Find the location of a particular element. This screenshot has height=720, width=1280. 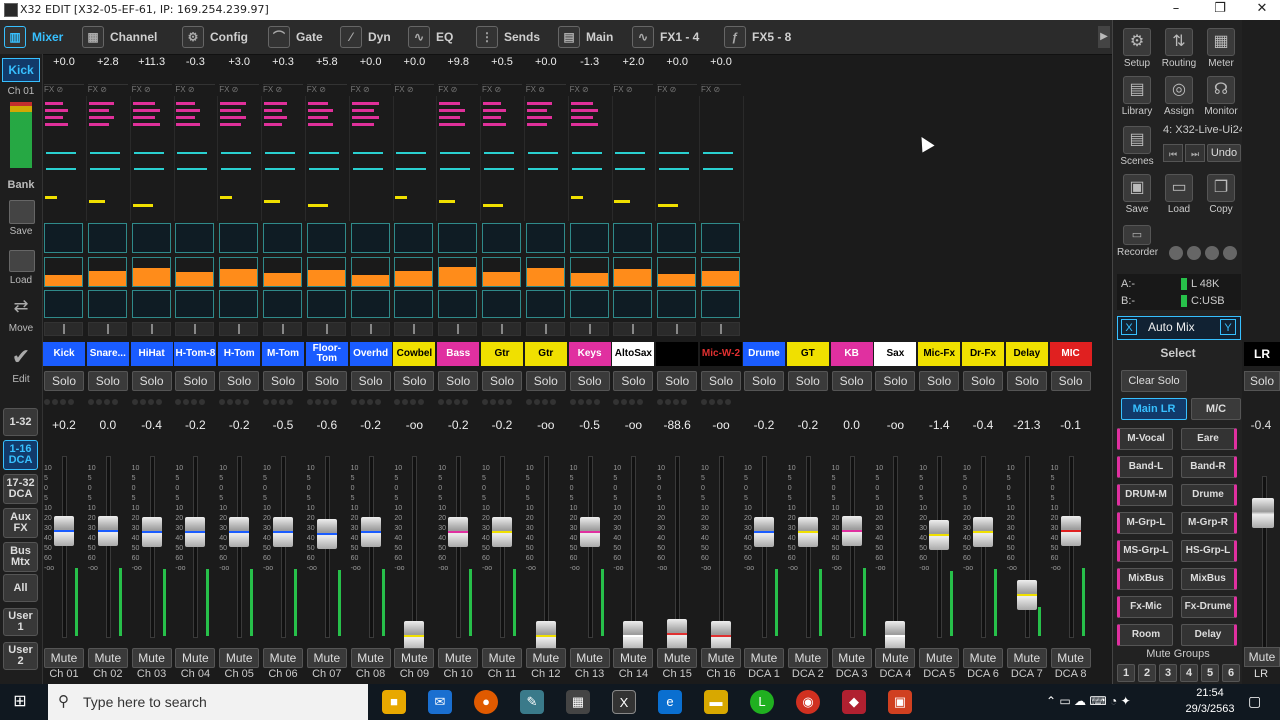

group-left-button: M-Grp-L is located at coordinates (1145, 523).